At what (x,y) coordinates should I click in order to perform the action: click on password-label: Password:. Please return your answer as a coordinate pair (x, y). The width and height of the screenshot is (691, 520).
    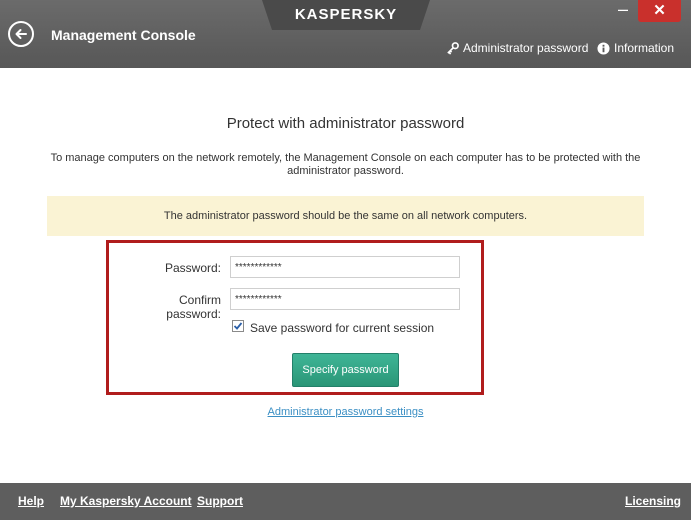
    Looking at the image, I should click on (192, 268).